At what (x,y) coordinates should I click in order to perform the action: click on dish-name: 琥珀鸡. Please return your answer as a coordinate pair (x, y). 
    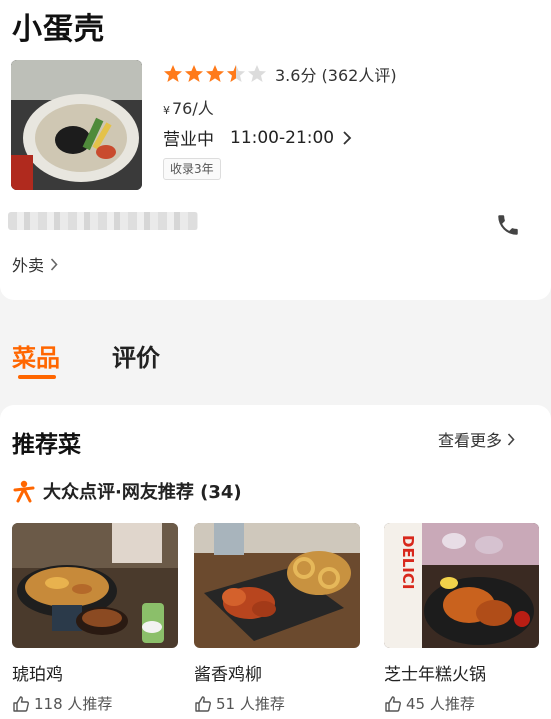
    Looking at the image, I should click on (37, 675).